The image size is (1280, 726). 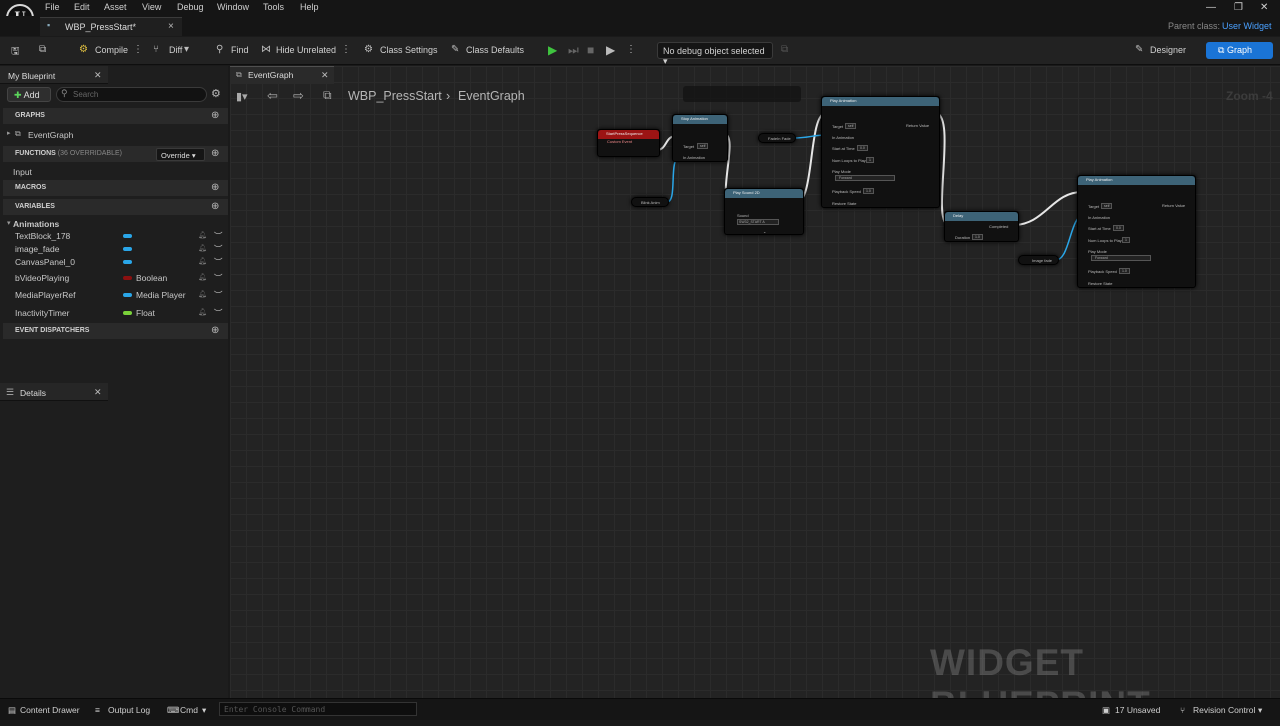 I want to click on play-animation-2-target-value: self, so click(x=1107, y=206).